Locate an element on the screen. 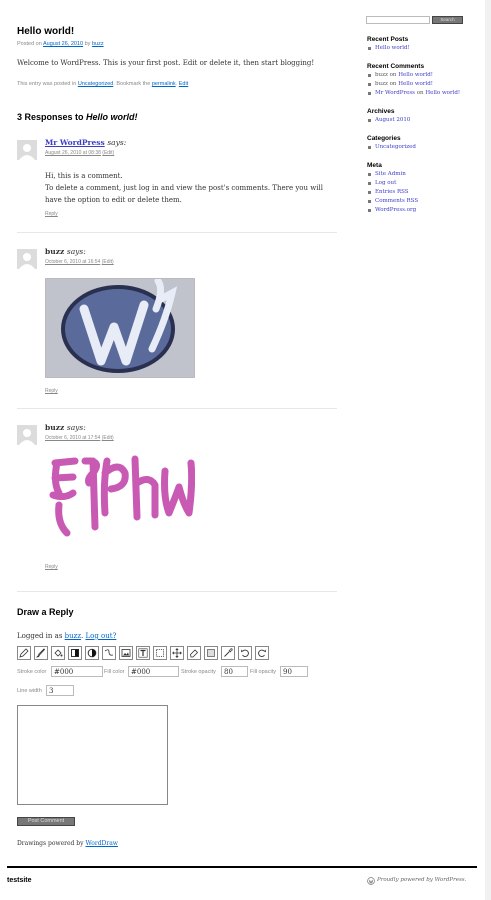 Image resolution: width=491 pixels, height=900 pixels. post-comment-button: Post Comment is located at coordinates (46, 821).